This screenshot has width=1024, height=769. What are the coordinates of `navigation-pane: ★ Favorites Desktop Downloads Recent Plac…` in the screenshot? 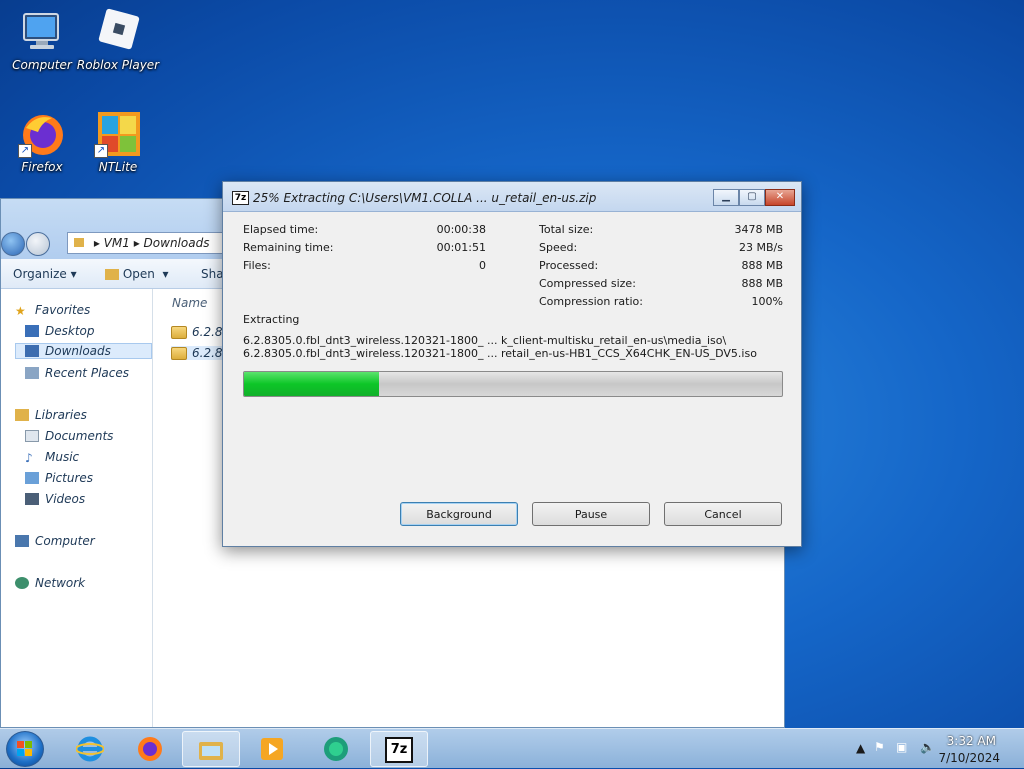 It's located at (77, 508).